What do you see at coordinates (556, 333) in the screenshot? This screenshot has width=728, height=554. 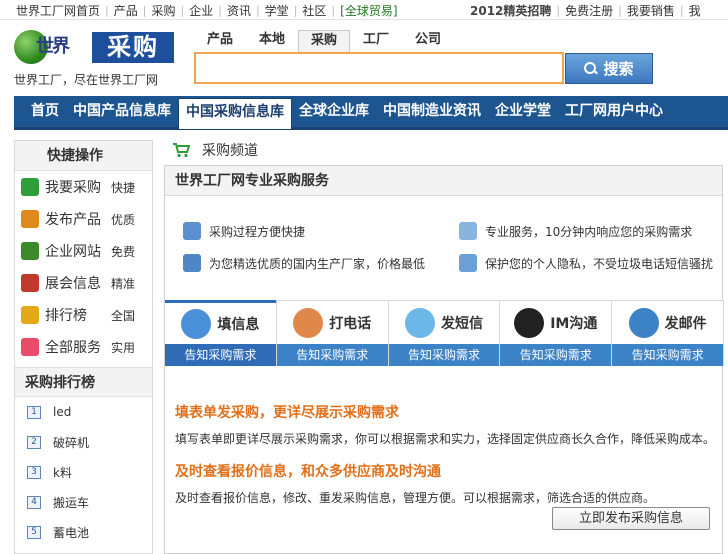 I see `contact-method-tab: IM沟通告知采购需求` at bounding box center [556, 333].